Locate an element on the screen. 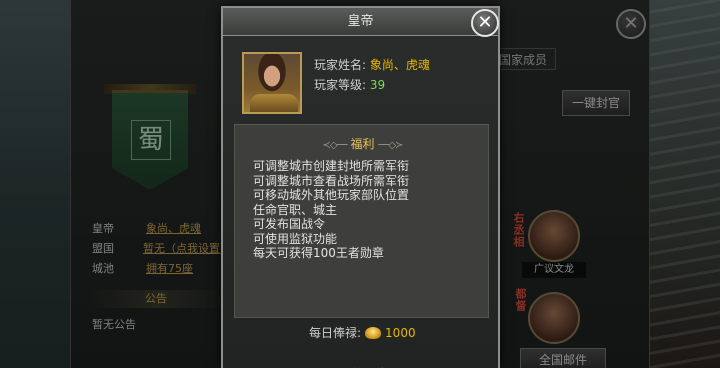 Image resolution: width=720 pixels, height=368 pixels. benefits-title: 福利 is located at coordinates (362, 144).